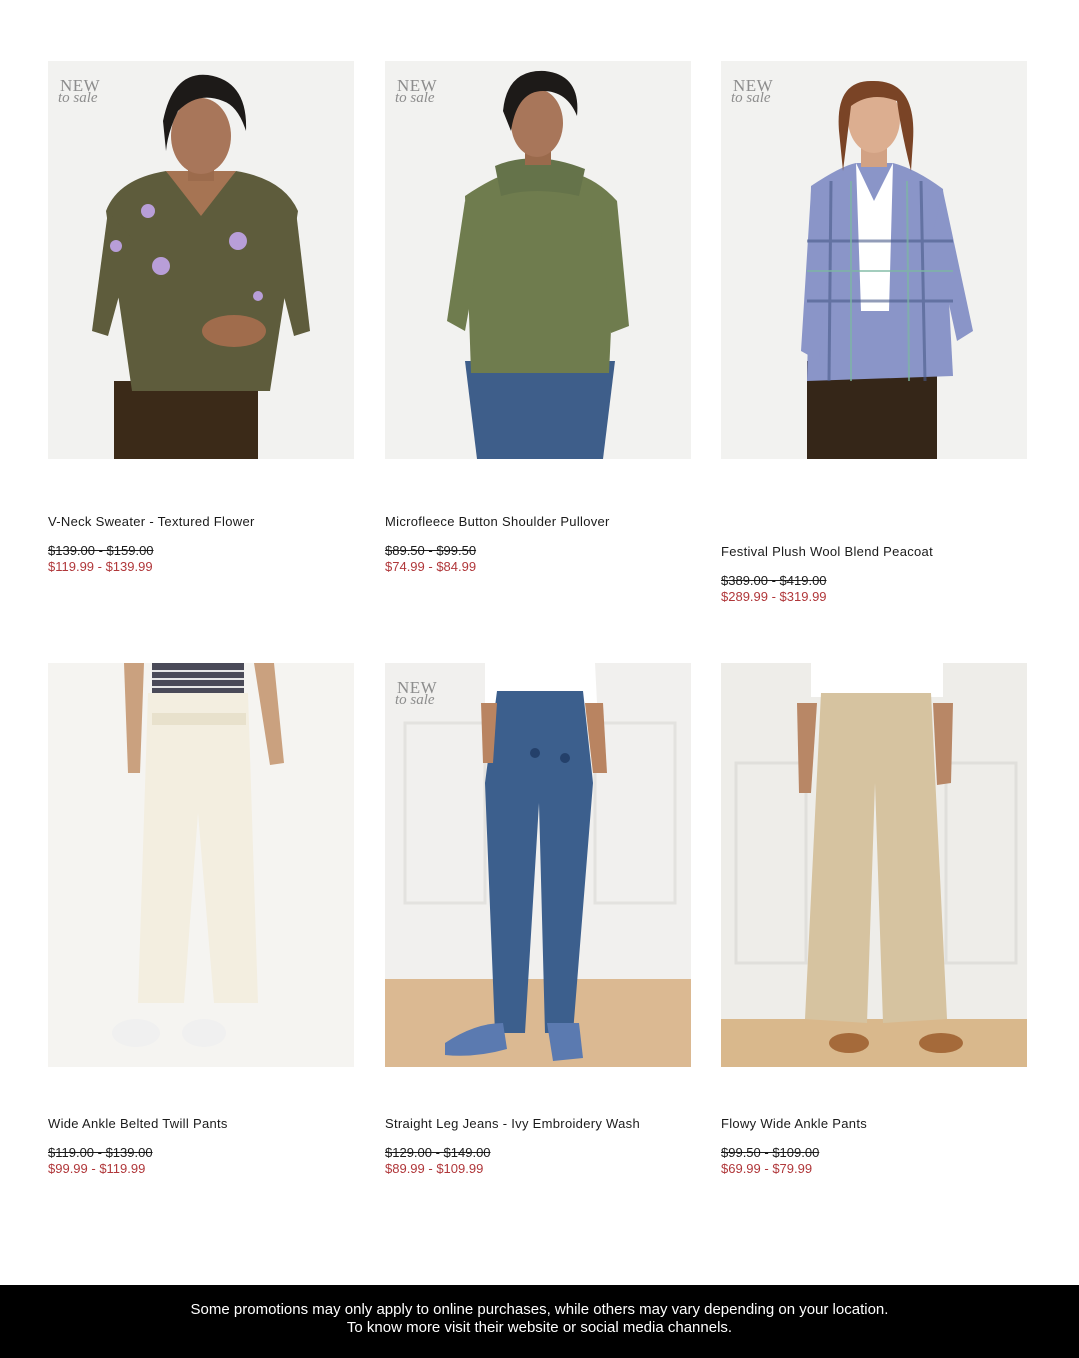  I want to click on sale-price: $289.99 - $319.99, so click(774, 596).